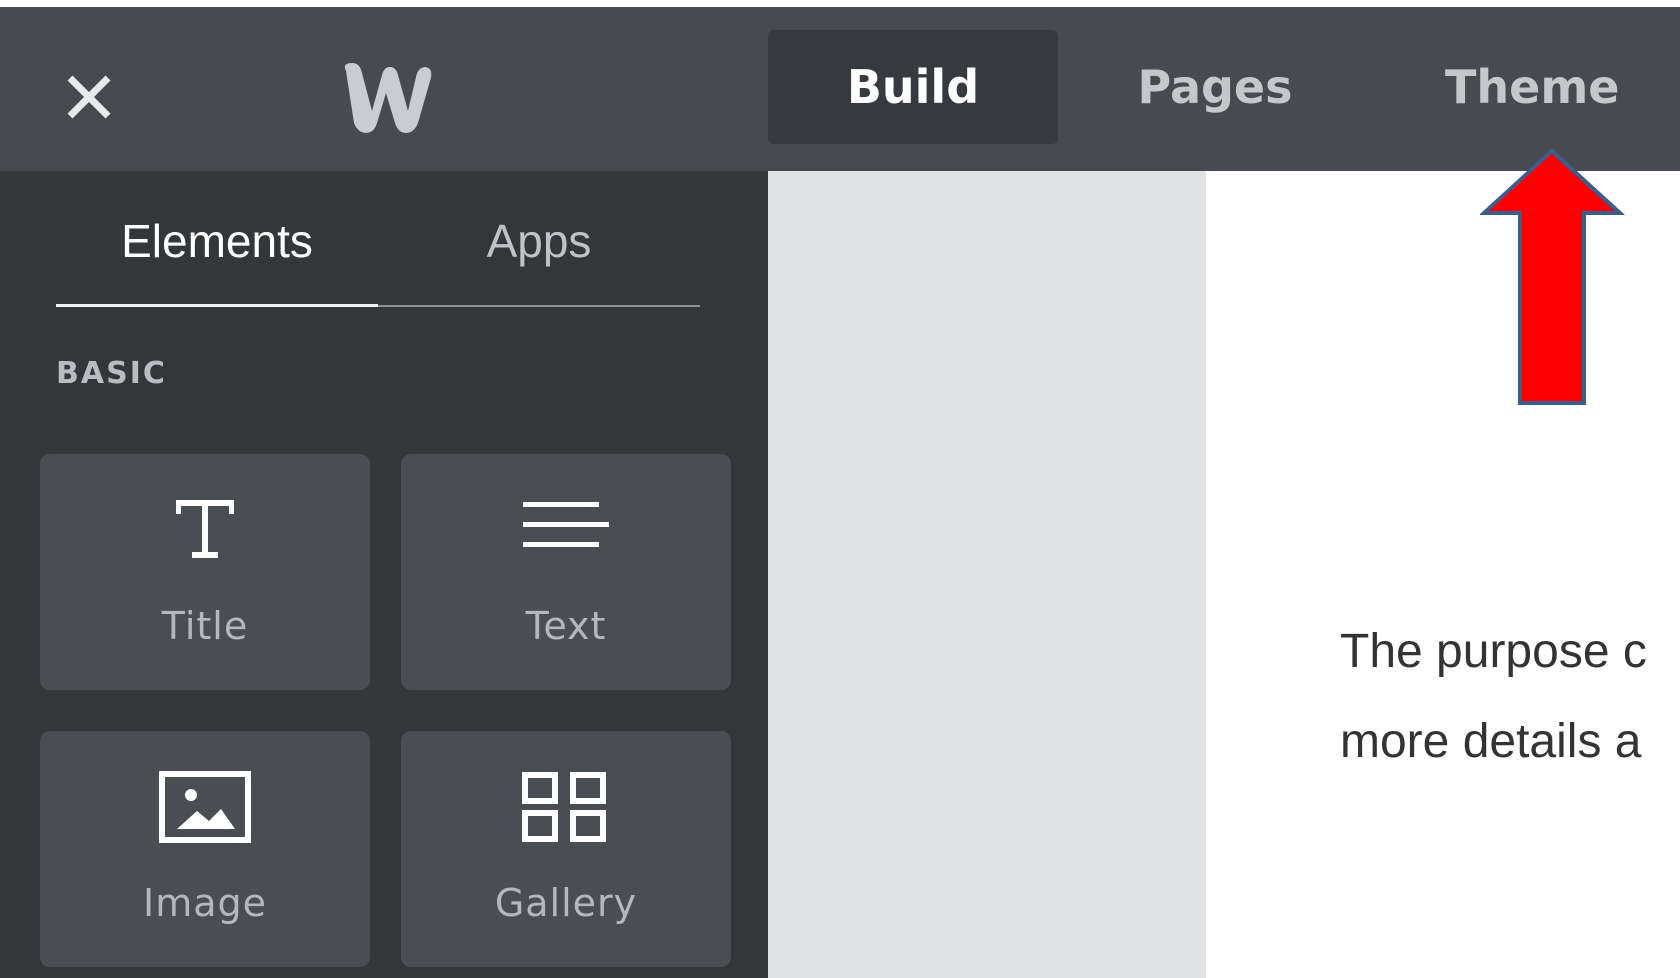 This screenshot has width=1680, height=978. Describe the element at coordinates (111, 373) in the screenshot. I see `section-label-basic: BASIC` at that location.